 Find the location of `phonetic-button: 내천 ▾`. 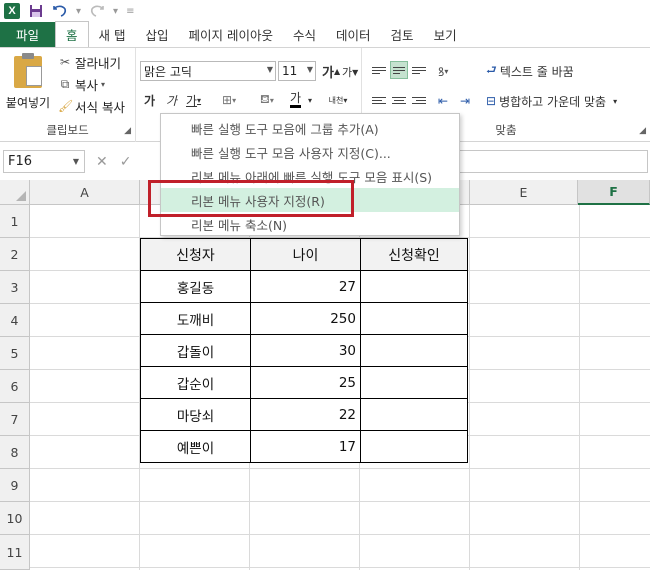

phonetic-button: 내천 ▾ is located at coordinates (338, 100).